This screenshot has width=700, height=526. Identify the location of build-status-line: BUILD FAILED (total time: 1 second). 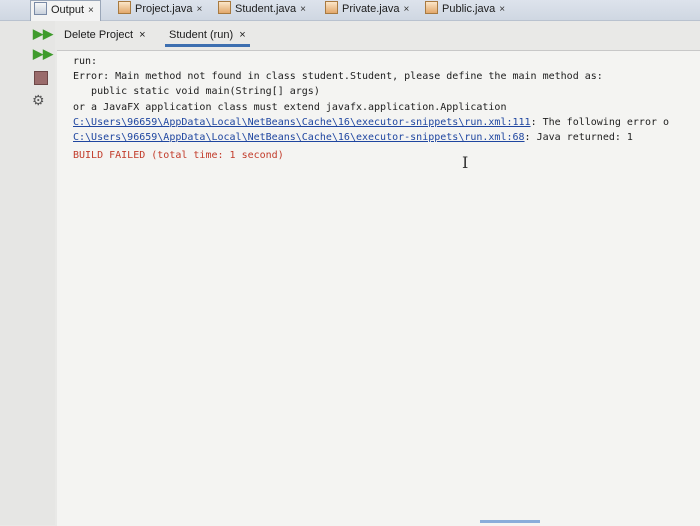
(178, 155).